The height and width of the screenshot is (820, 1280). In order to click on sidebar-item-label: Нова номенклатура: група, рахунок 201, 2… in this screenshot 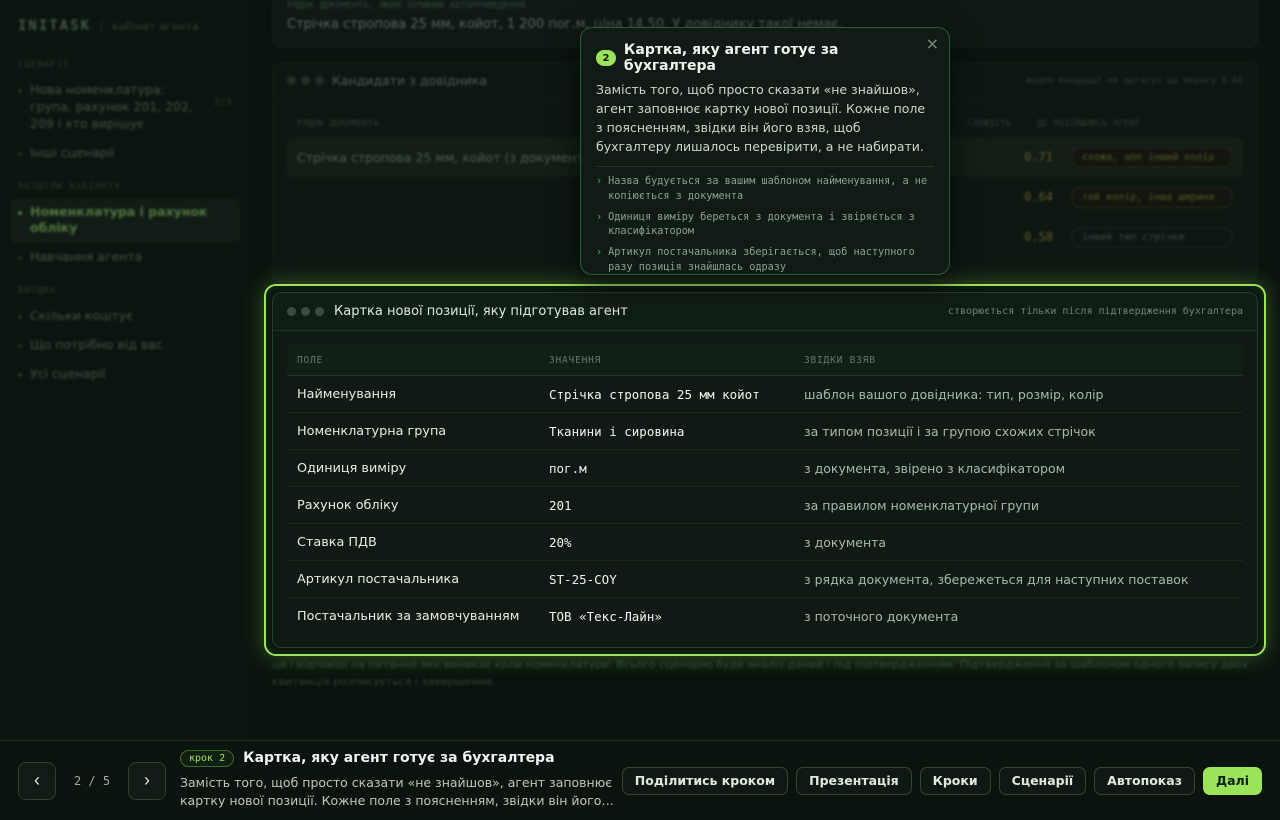, I will do `click(112, 106)`.